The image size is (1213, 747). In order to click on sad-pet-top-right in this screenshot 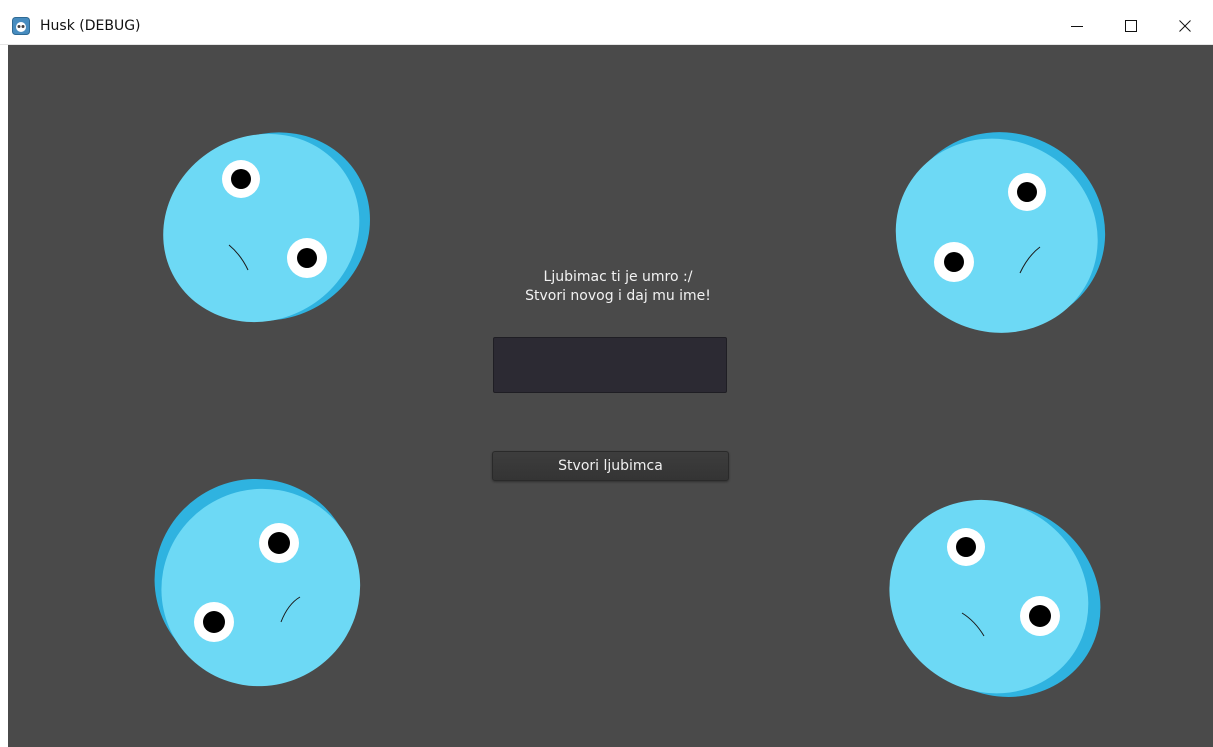, I will do `click(1000, 232)`.